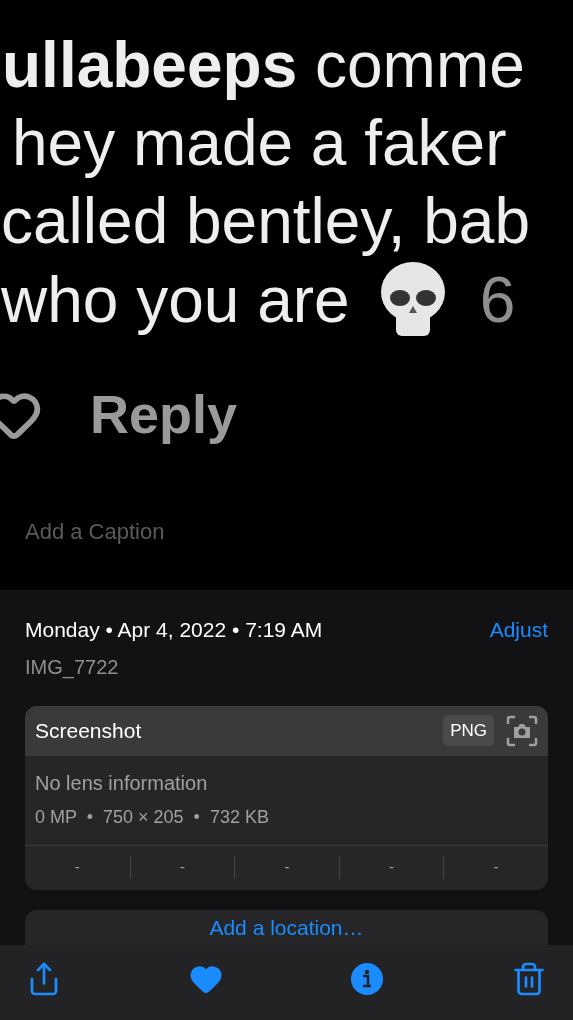 The width and height of the screenshot is (573, 1020). What do you see at coordinates (468, 730) in the screenshot?
I see `format-badge: PNG` at bounding box center [468, 730].